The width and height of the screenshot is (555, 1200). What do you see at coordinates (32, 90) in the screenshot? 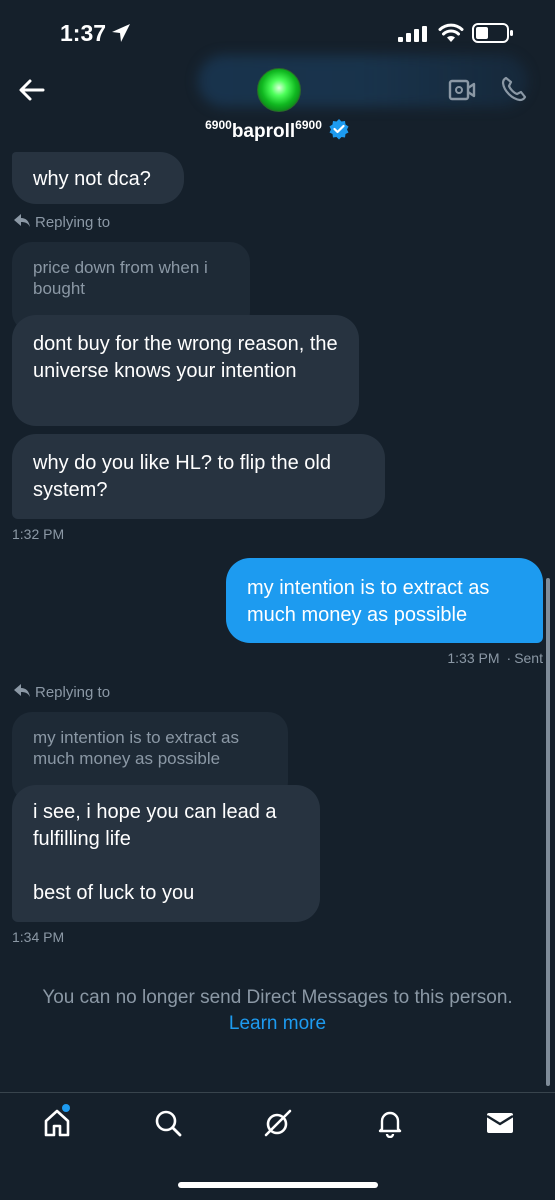
I see `back-arrow-icon` at bounding box center [32, 90].